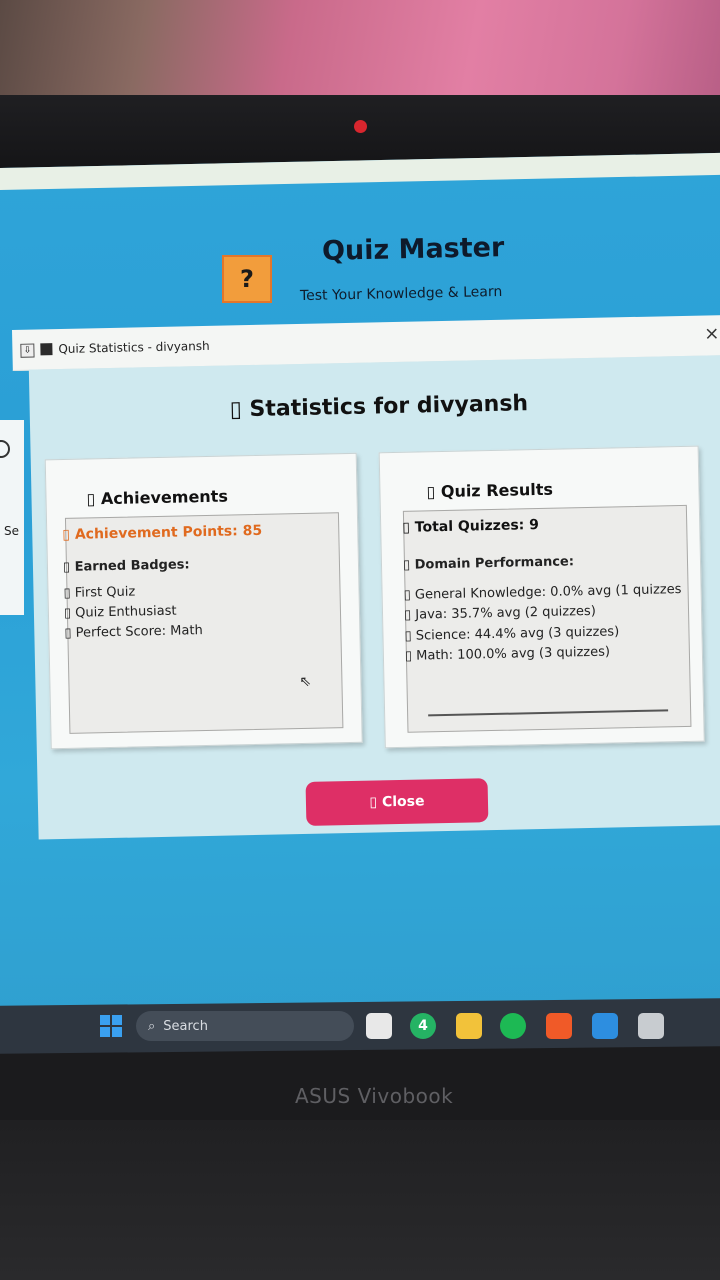 The height and width of the screenshot is (1280, 720). What do you see at coordinates (247, 279) in the screenshot?
I see `quiz-logo-icon: ?` at bounding box center [247, 279].